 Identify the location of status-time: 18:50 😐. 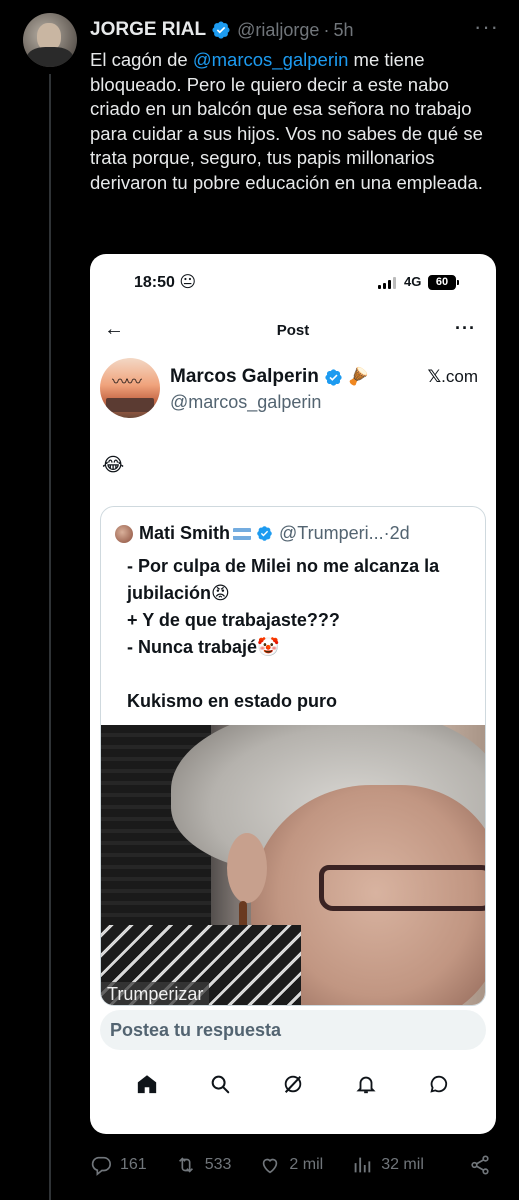
(165, 282).